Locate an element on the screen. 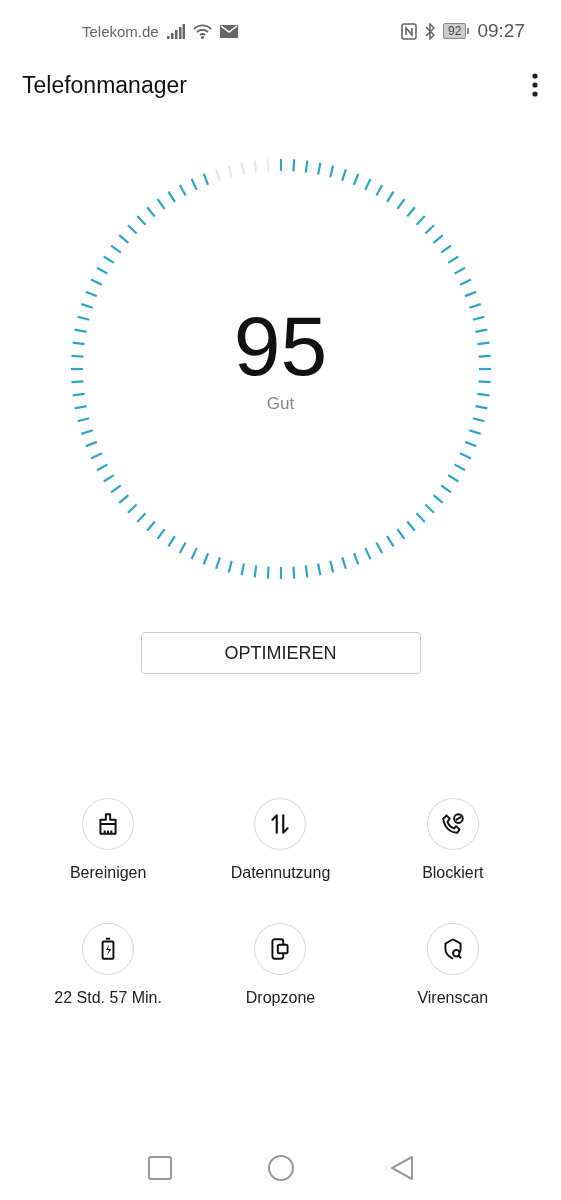 This screenshot has width=561, height=1200. blocked-call-icon is located at coordinates (452, 824).